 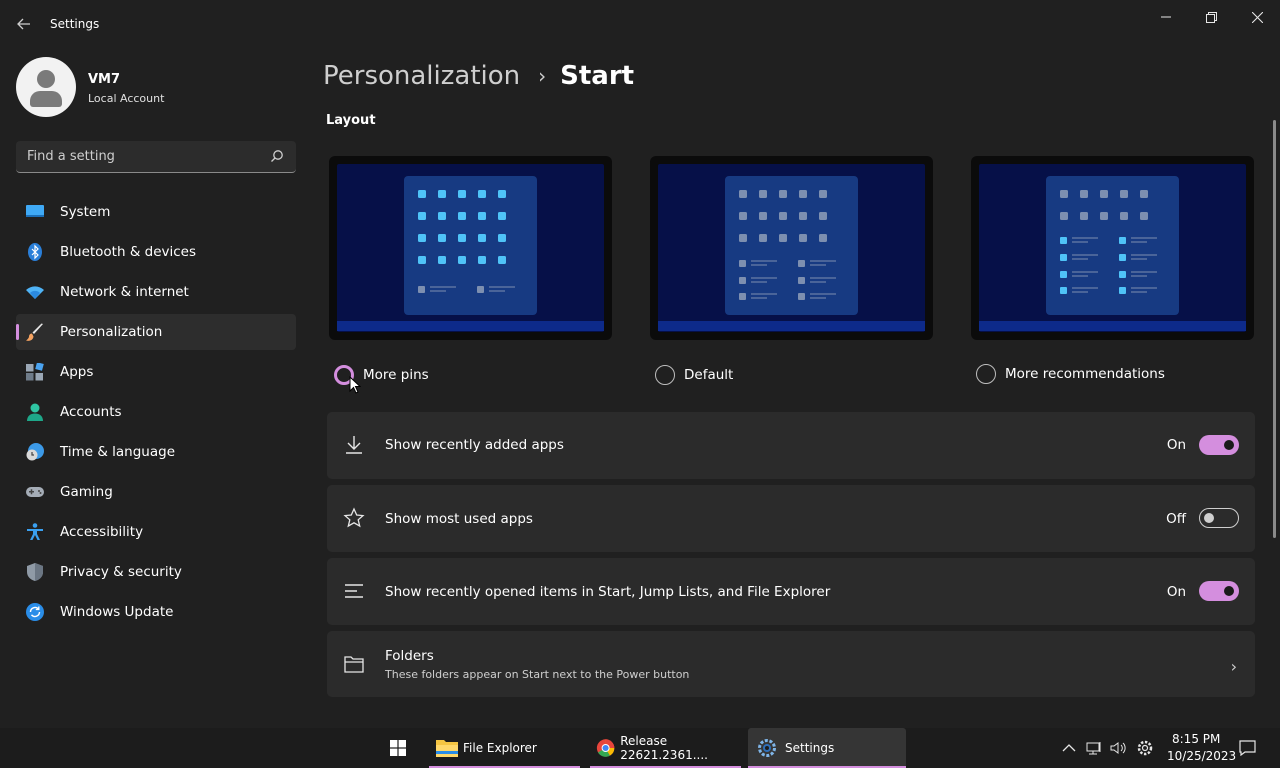 What do you see at coordinates (421, 76) in the screenshot?
I see `breadcrumb-parent: Personalization` at bounding box center [421, 76].